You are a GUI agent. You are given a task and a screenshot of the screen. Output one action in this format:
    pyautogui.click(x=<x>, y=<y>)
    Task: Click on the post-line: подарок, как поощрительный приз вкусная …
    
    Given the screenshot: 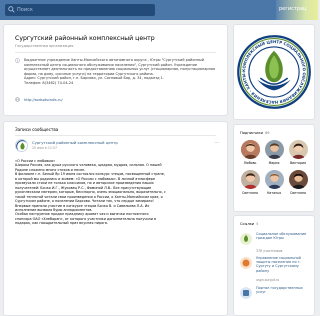 What is the action you would take?
    pyautogui.click(x=62, y=223)
    